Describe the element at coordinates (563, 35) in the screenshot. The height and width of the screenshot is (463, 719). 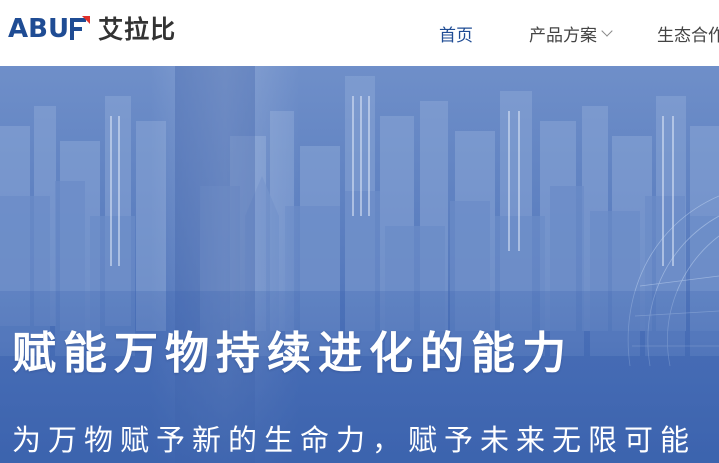
I see `nav-item-label: 产品方案` at that location.